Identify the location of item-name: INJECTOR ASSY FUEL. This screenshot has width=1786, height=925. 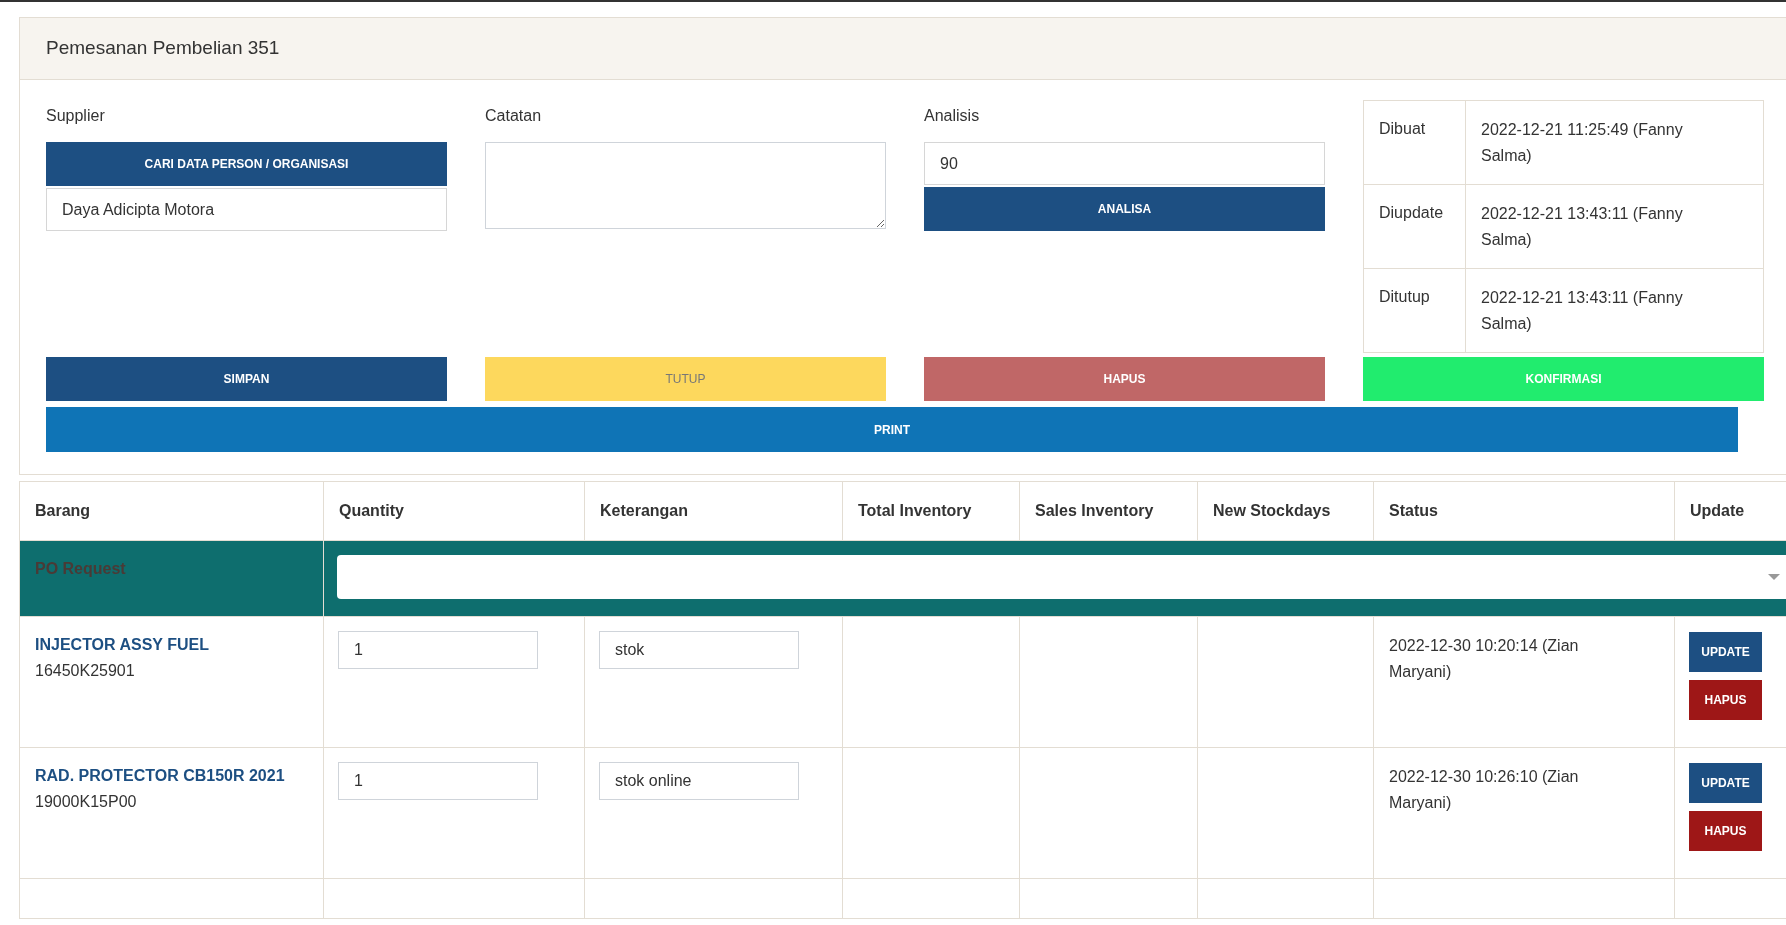
(171, 645).